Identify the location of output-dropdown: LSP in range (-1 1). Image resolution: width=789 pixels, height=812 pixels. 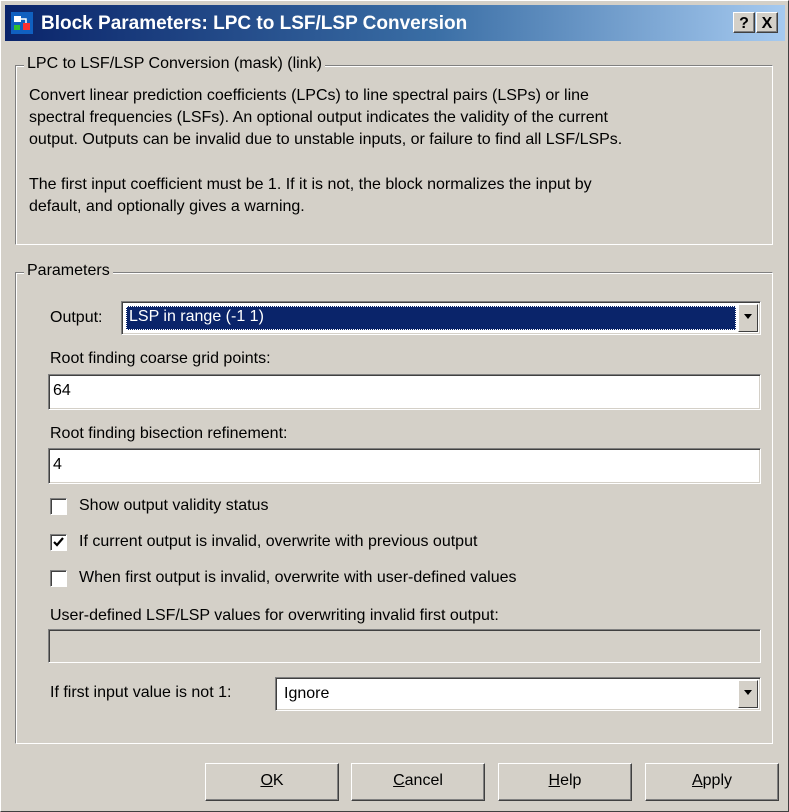
(441, 318).